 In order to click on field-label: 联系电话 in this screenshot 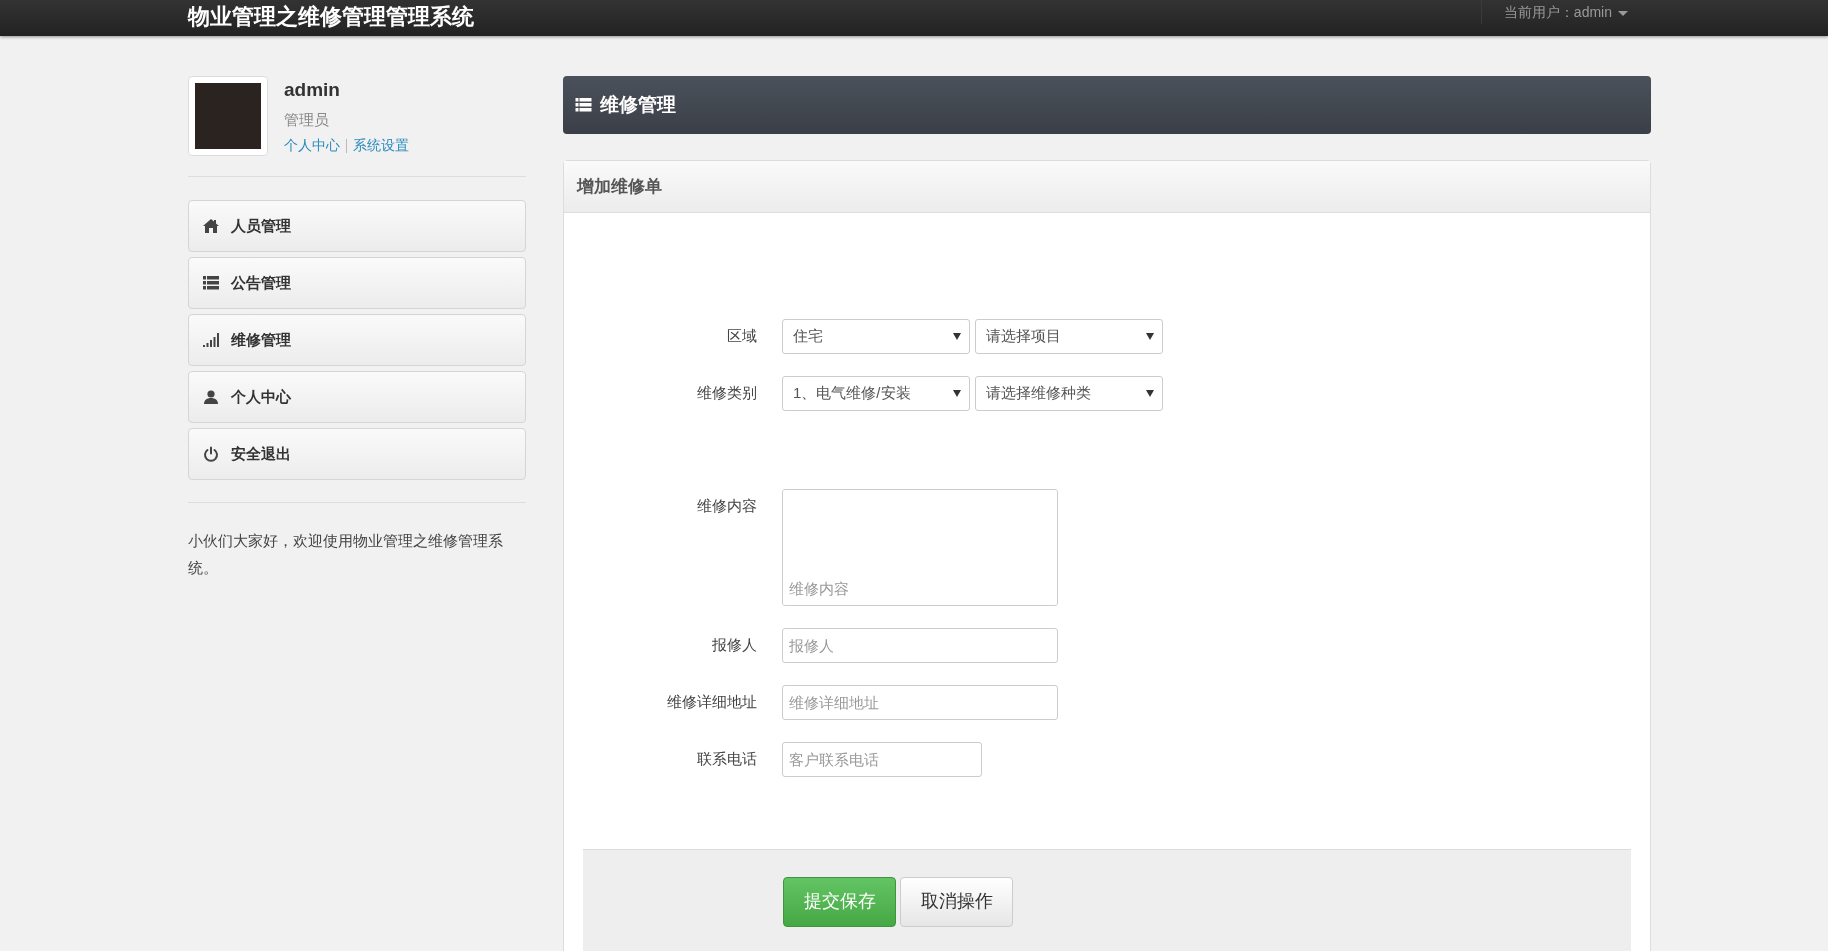, I will do `click(727, 759)`.